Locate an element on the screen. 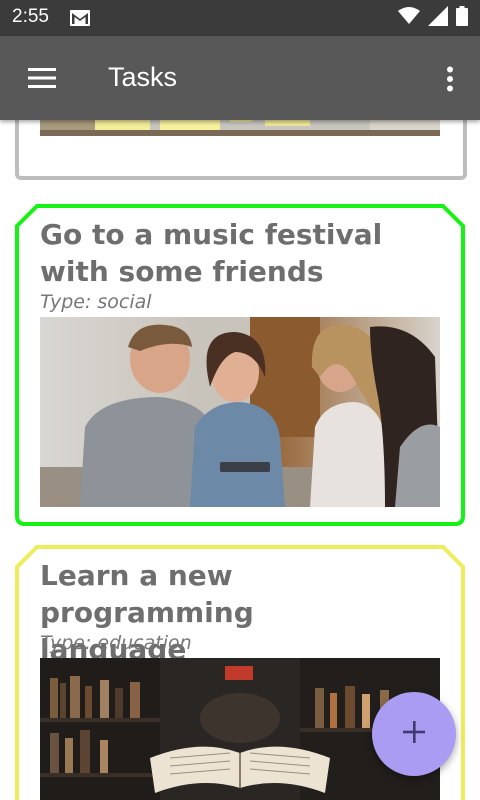 The height and width of the screenshot is (800, 480). status-time: 2:55 is located at coordinates (30, 16).